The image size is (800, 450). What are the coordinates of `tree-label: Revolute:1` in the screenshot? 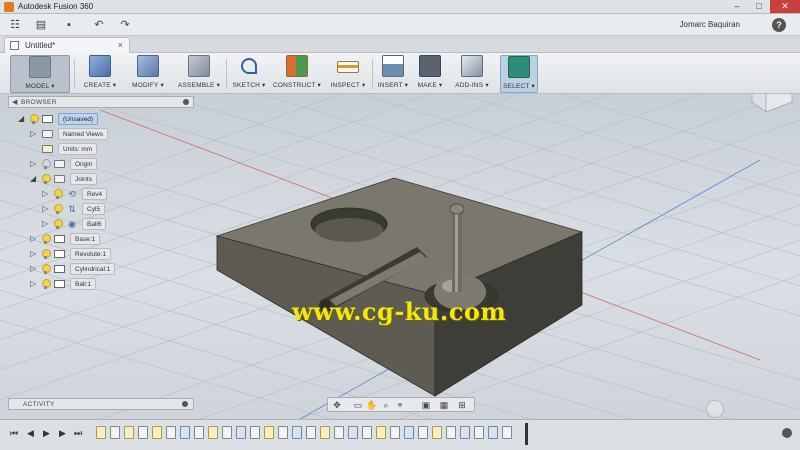 It's located at (91, 254).